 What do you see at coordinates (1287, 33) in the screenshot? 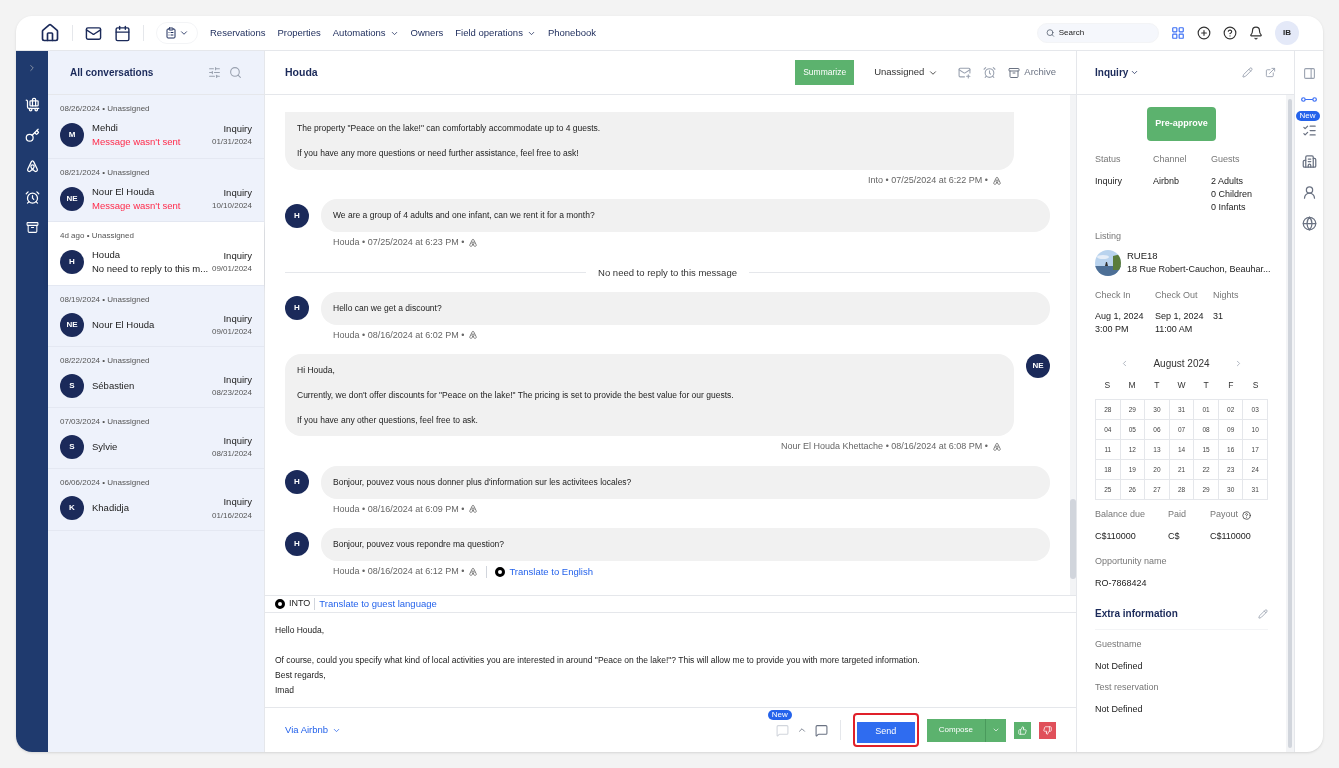
I see `user-avatar: IB` at bounding box center [1287, 33].